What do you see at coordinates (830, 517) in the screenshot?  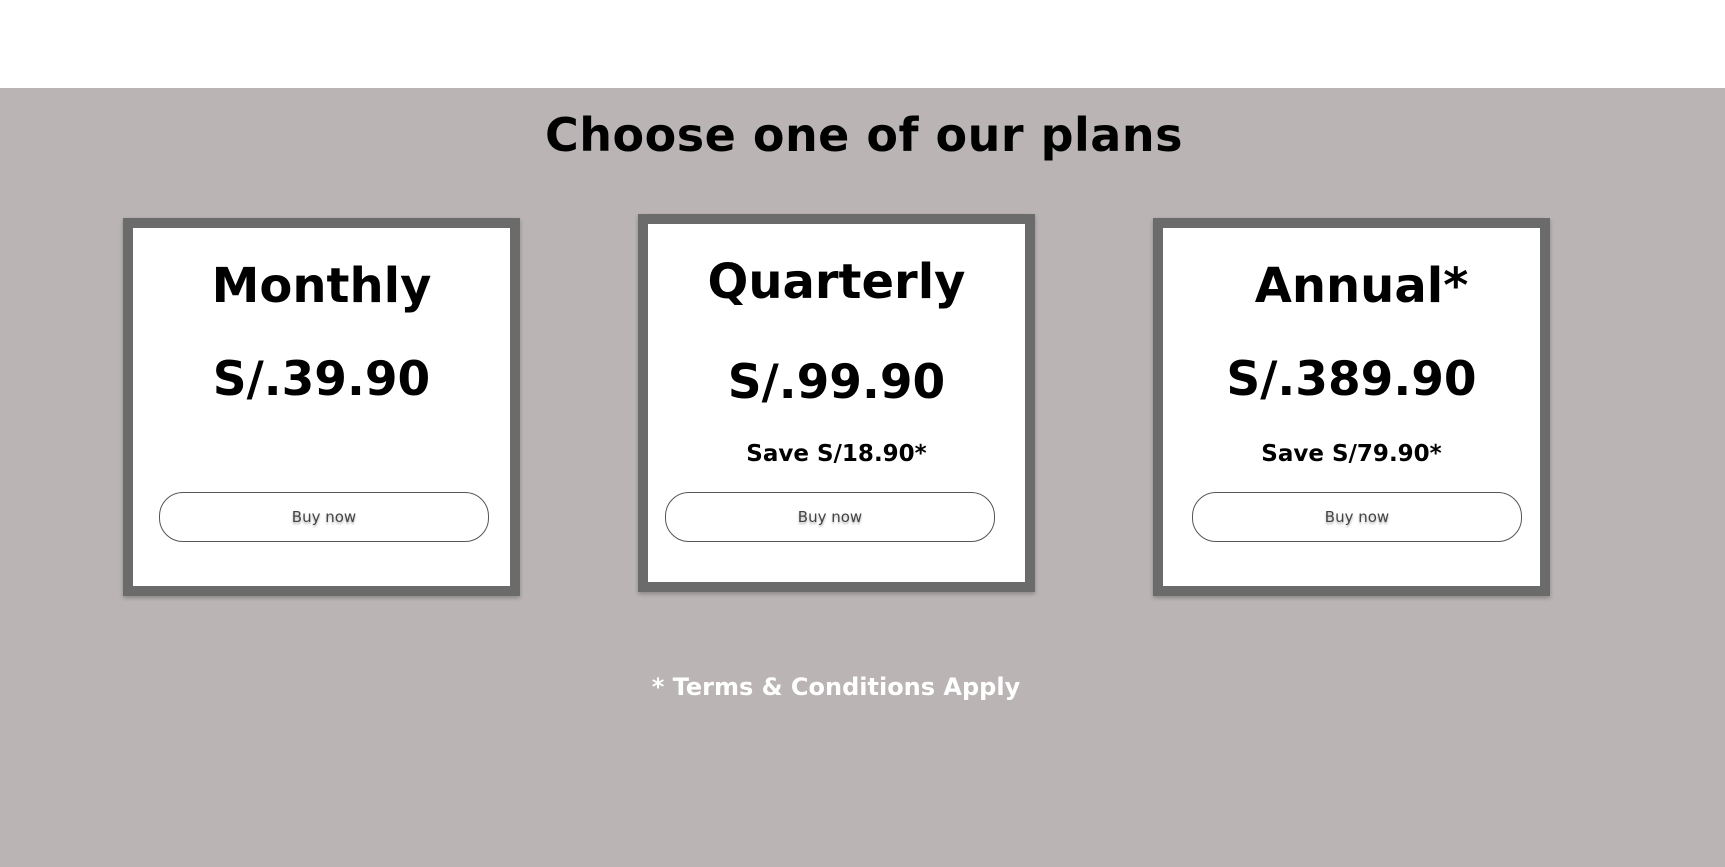 I see `buy-now-button-quarterly: Buy now` at bounding box center [830, 517].